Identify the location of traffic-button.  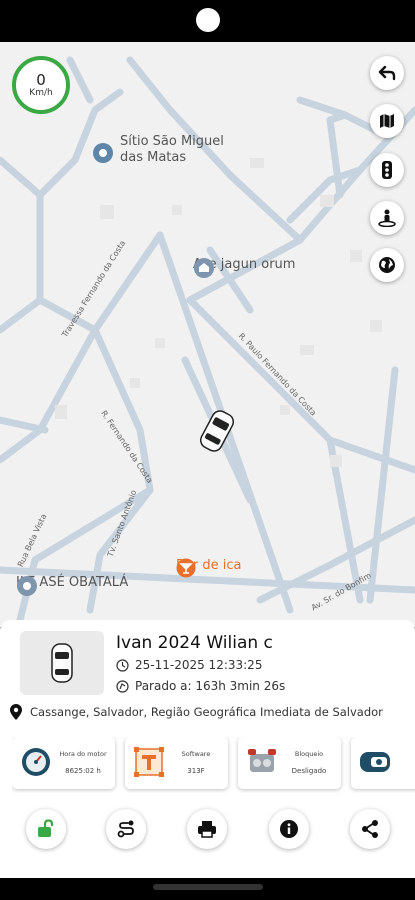
(387, 170).